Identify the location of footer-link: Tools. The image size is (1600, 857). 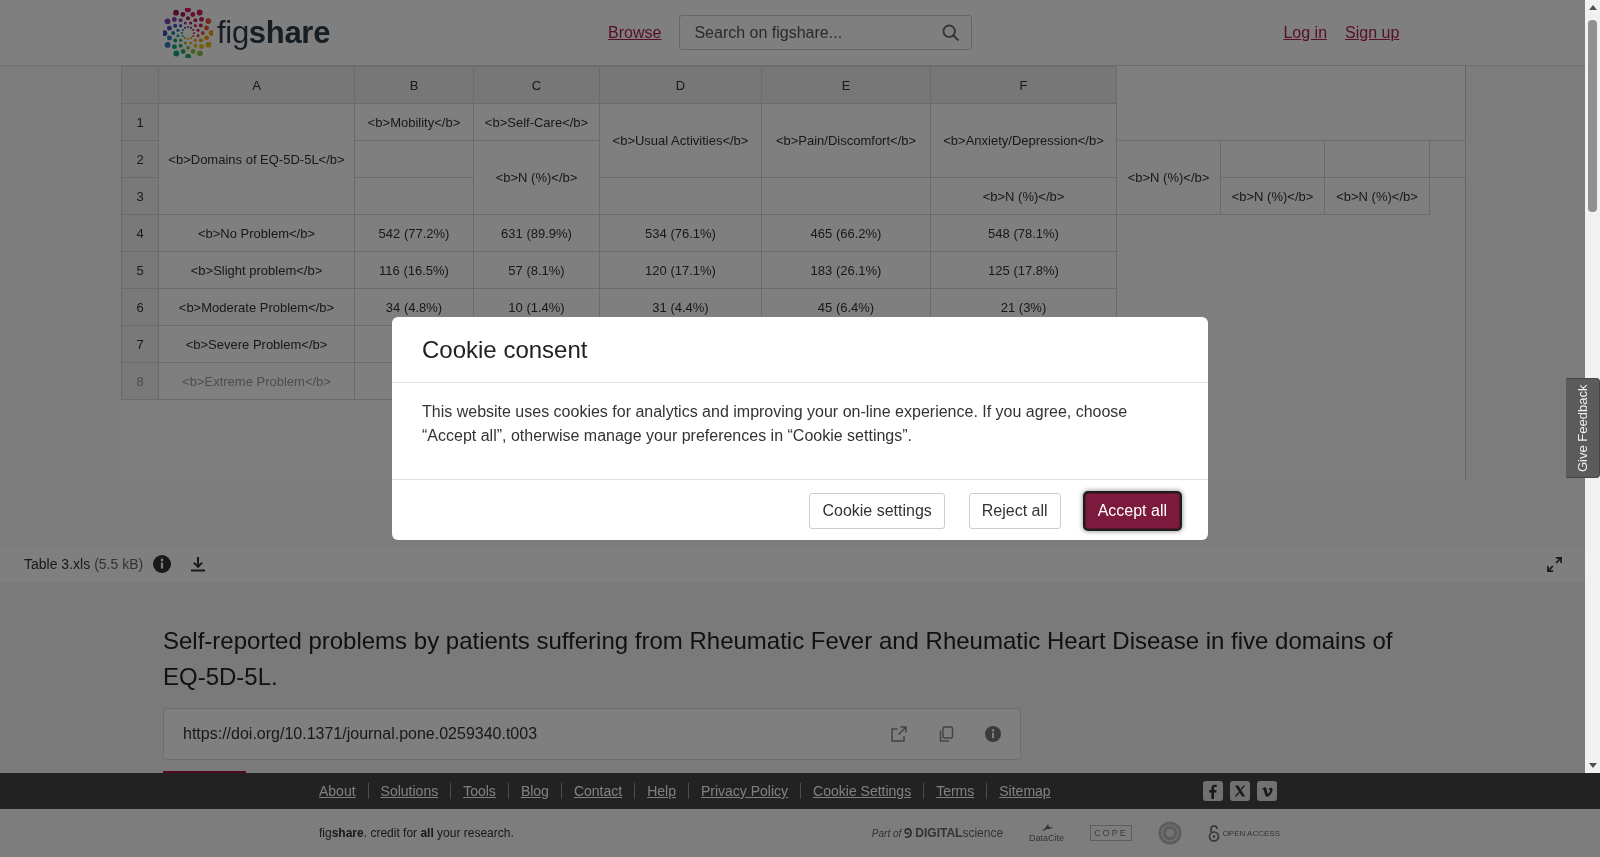
(479, 791).